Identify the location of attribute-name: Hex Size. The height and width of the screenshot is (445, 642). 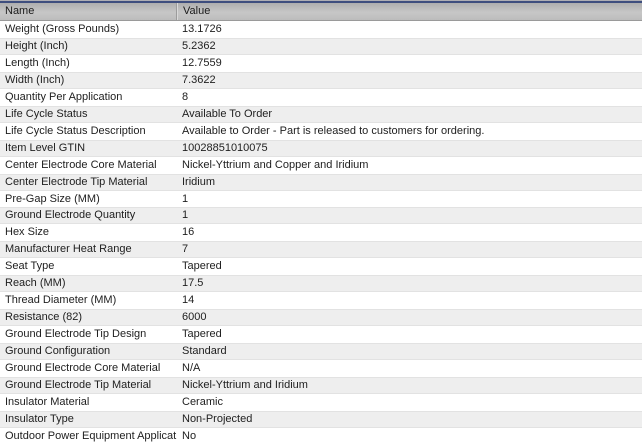
(27, 232).